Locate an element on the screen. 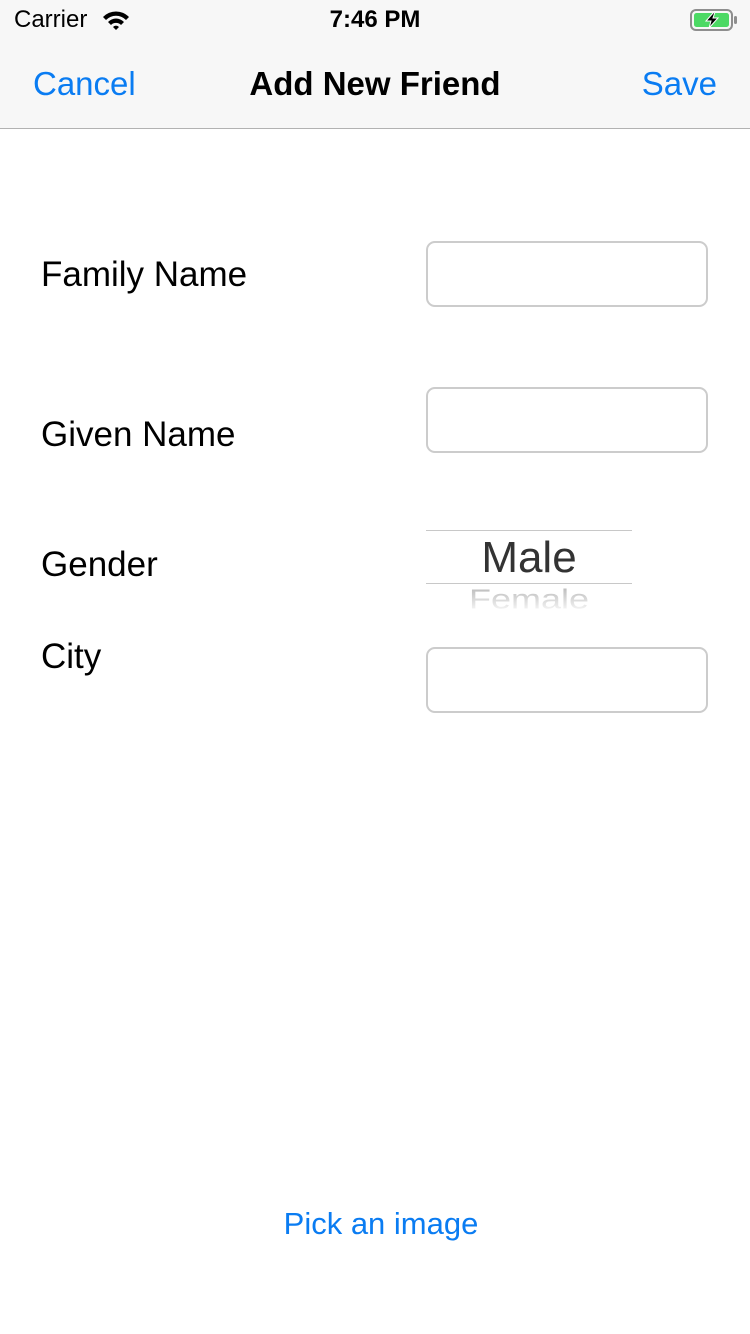 The width and height of the screenshot is (750, 1334). pick-image-container: Pick an image is located at coordinates (375, 1224).